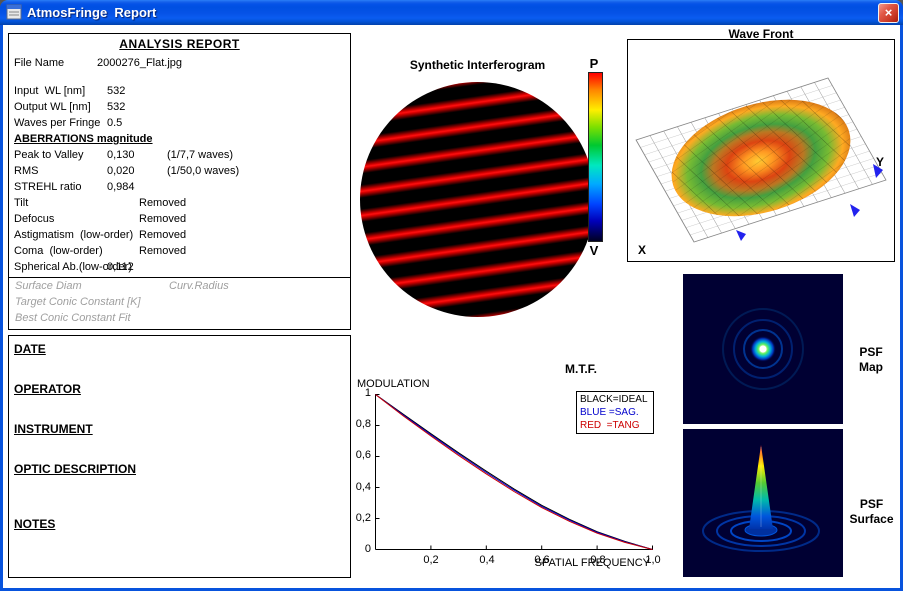 This screenshot has width=903, height=591. I want to click on mtf-ytick: 0,2, so click(363, 518).